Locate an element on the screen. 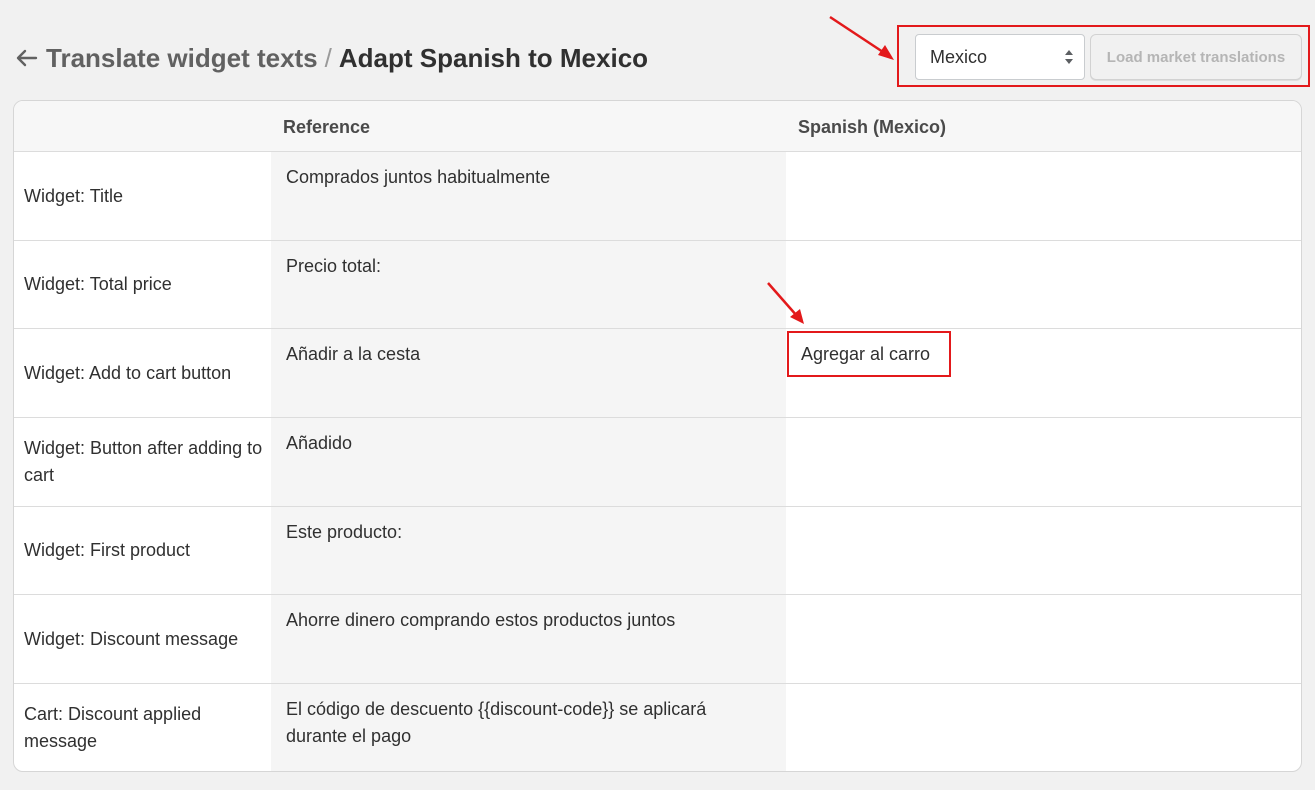 This screenshot has height=790, width=1315. column-header-spanish-mexico: Spanish (Mexico) is located at coordinates (872, 127).